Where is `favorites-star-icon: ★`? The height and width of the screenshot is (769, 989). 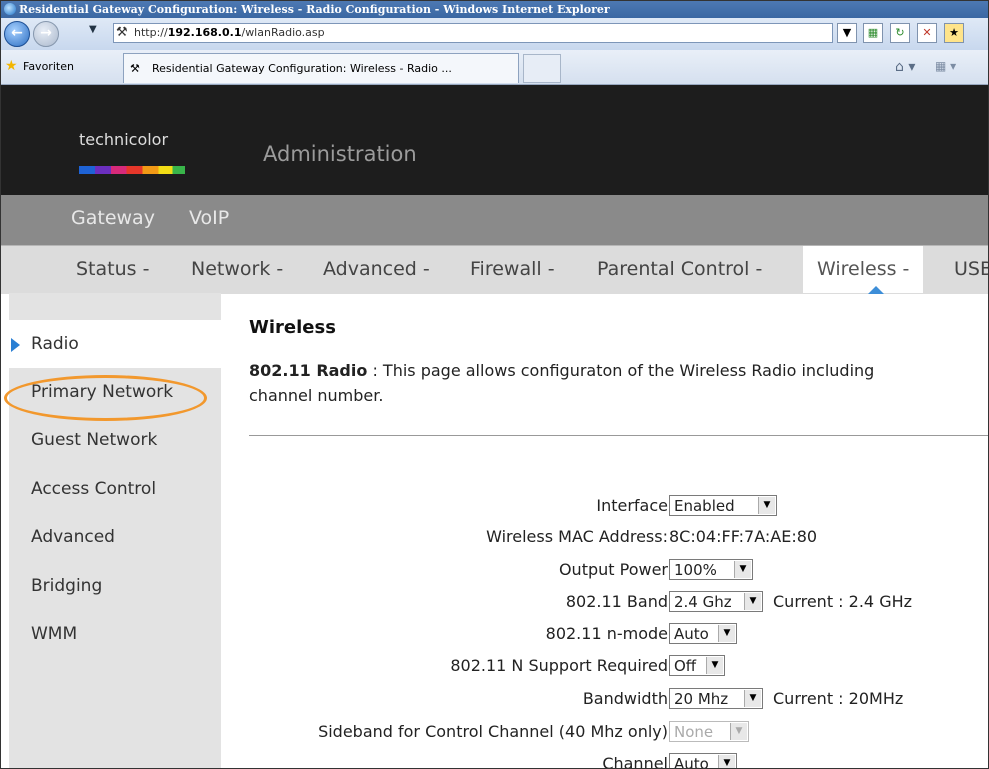 favorites-star-icon: ★ is located at coordinates (11, 66).